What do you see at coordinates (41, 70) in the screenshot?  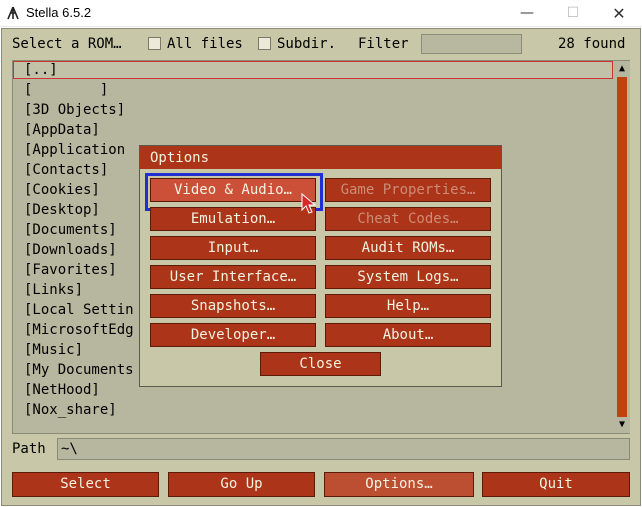 I see `list-item: [..]` at bounding box center [41, 70].